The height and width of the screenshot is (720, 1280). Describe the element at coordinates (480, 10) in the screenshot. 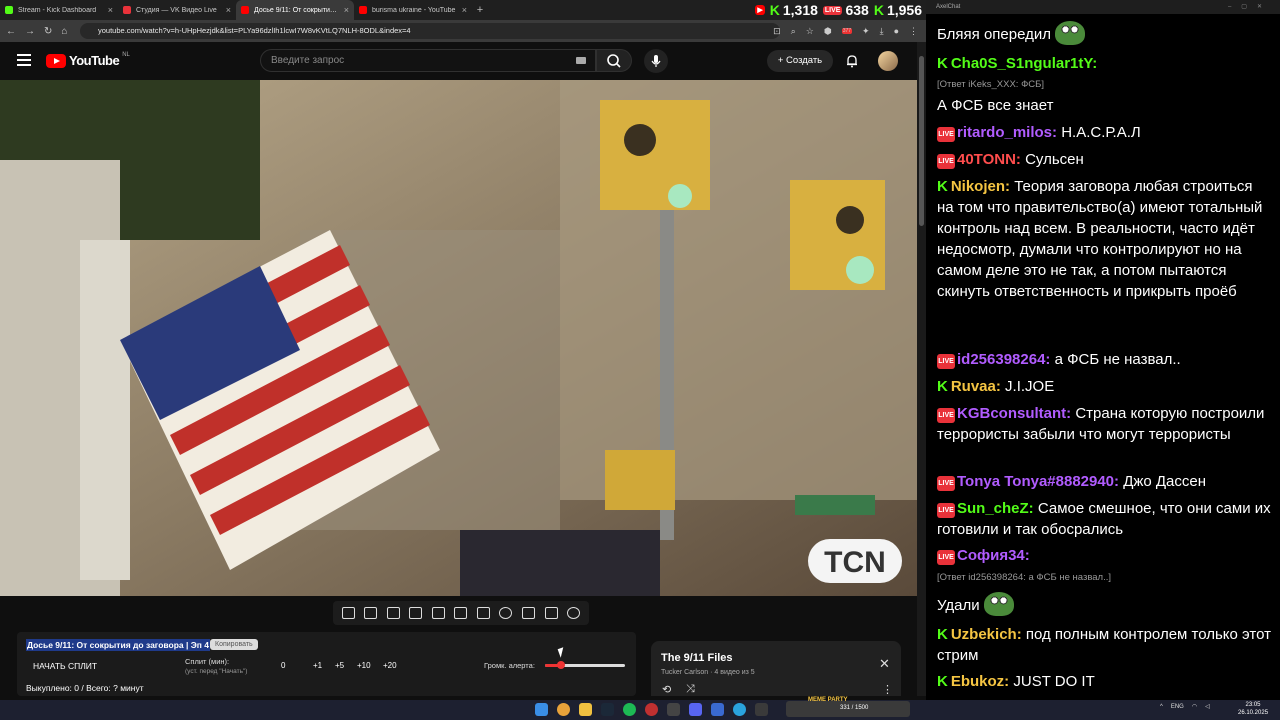

I see `new-tab-button: +` at that location.